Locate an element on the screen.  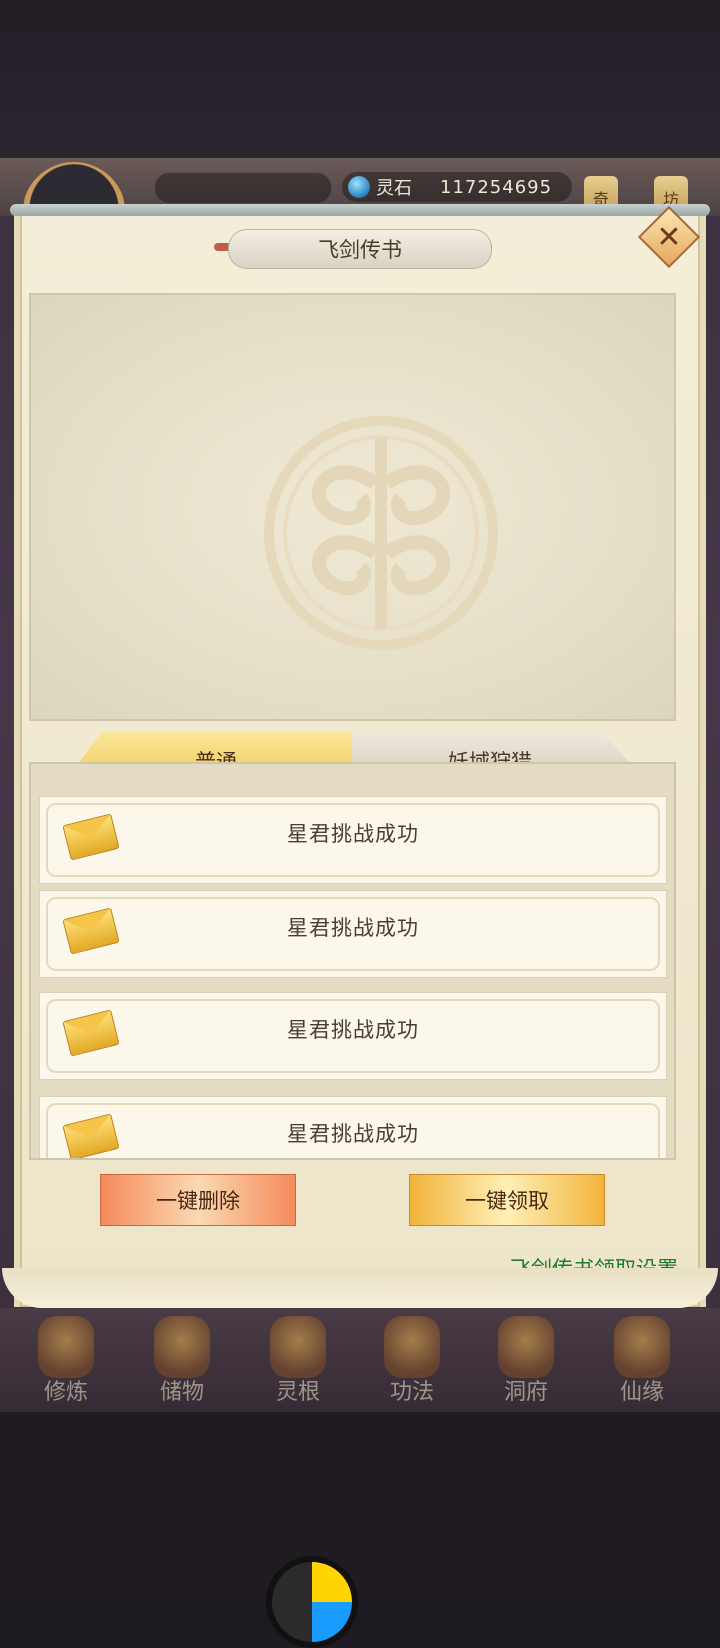
storage-bag-icon is located at coordinates (182, 1347).